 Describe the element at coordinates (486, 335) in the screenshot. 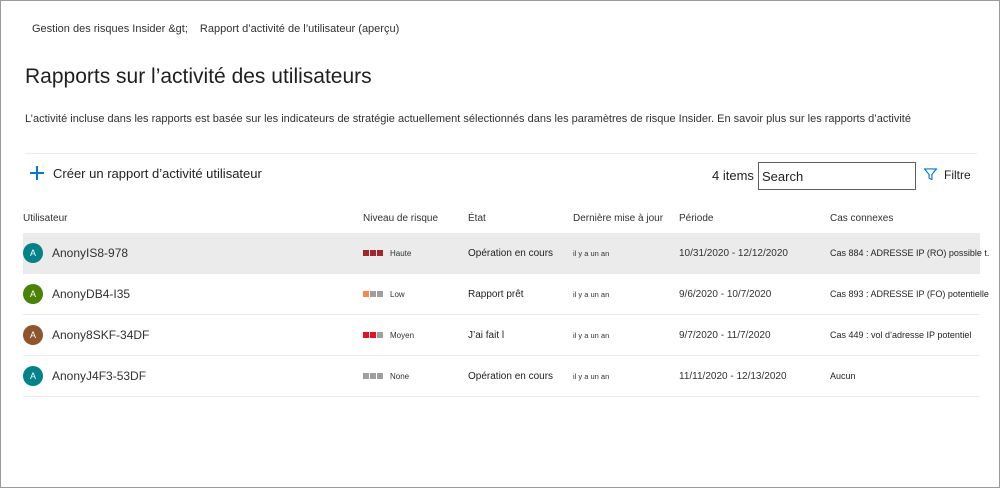

I see `state-cell: J’ai fait l` at that location.